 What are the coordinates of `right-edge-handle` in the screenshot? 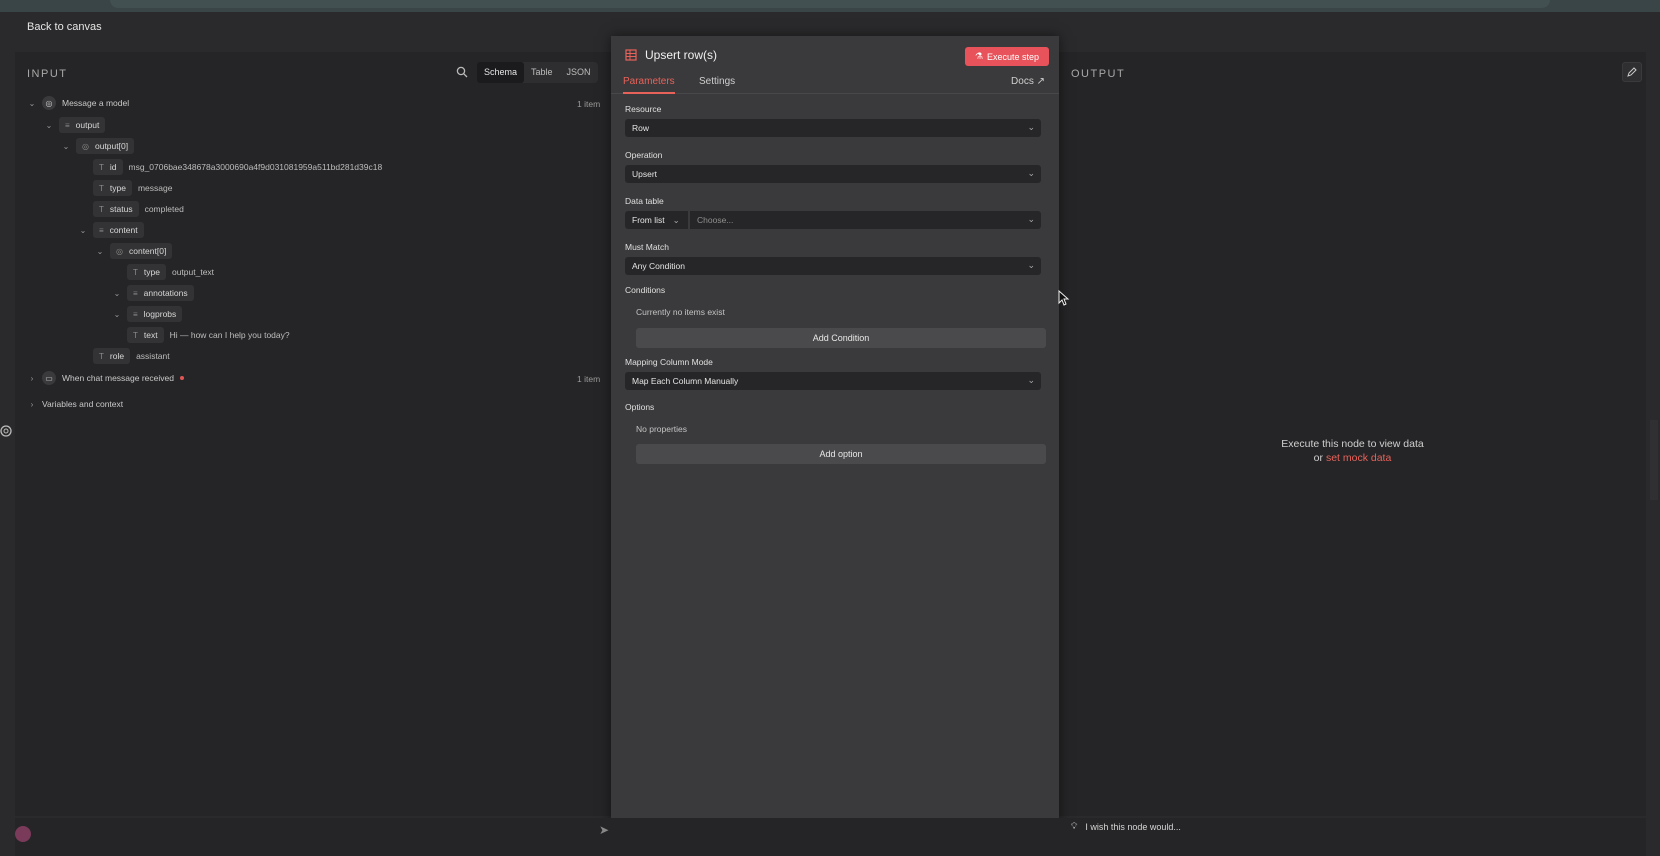 It's located at (1654, 460).